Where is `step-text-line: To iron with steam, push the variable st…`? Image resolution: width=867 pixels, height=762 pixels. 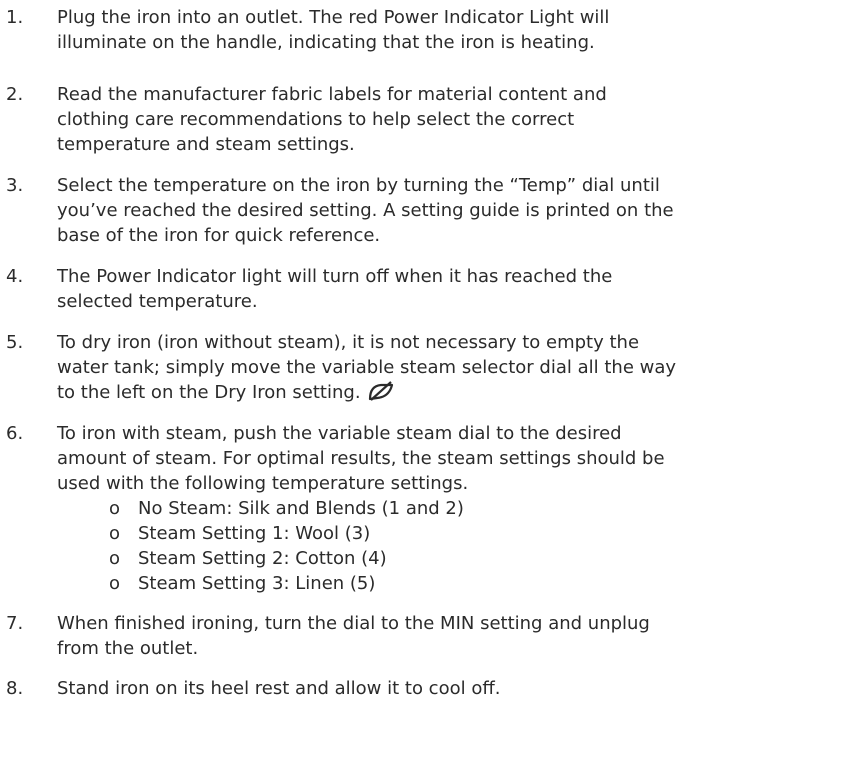
step-text-line: To iron with steam, push the variable st… is located at coordinates (339, 433).